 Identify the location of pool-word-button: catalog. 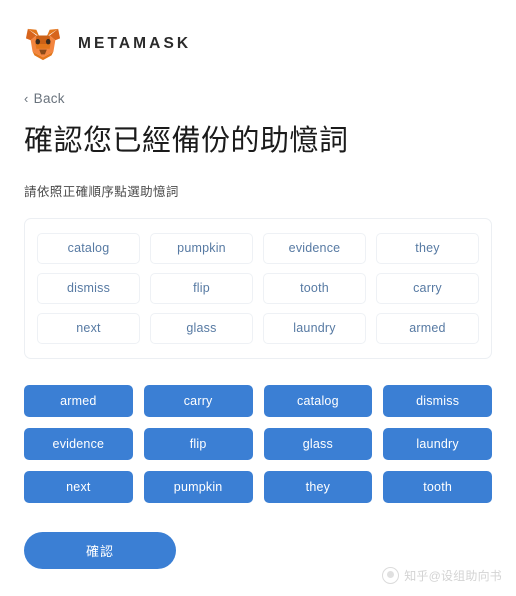
(318, 400).